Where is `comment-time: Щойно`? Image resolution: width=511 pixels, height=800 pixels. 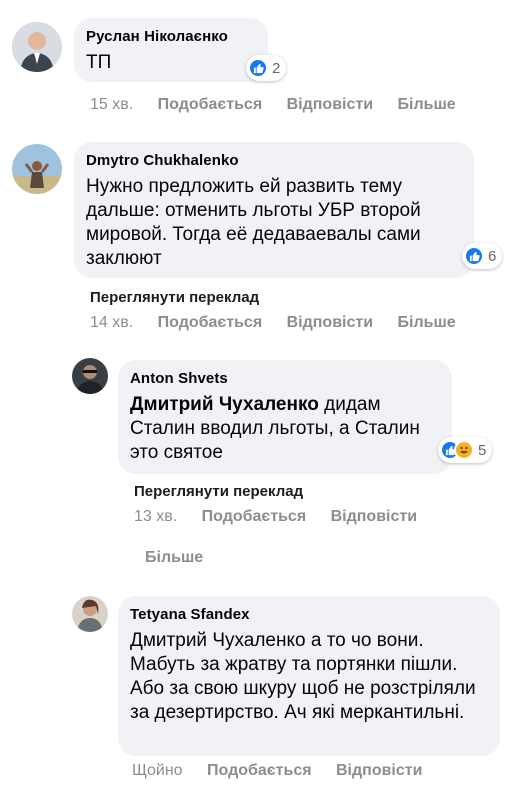 comment-time: Щойно is located at coordinates (157, 770).